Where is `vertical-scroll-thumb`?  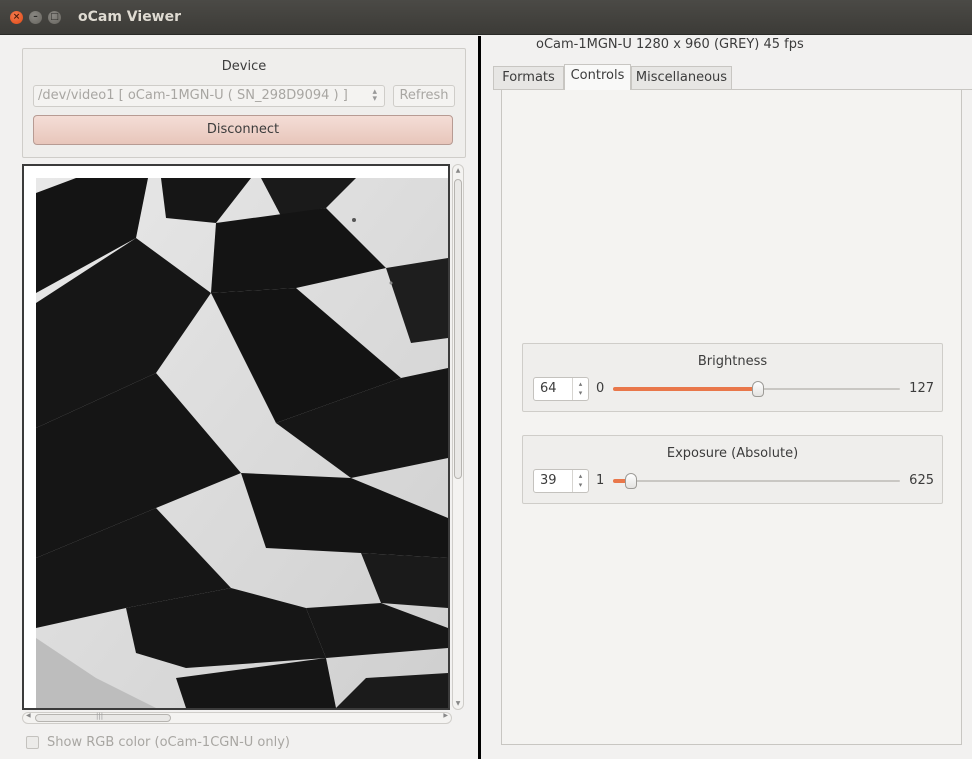
vertical-scroll-thumb is located at coordinates (458, 329).